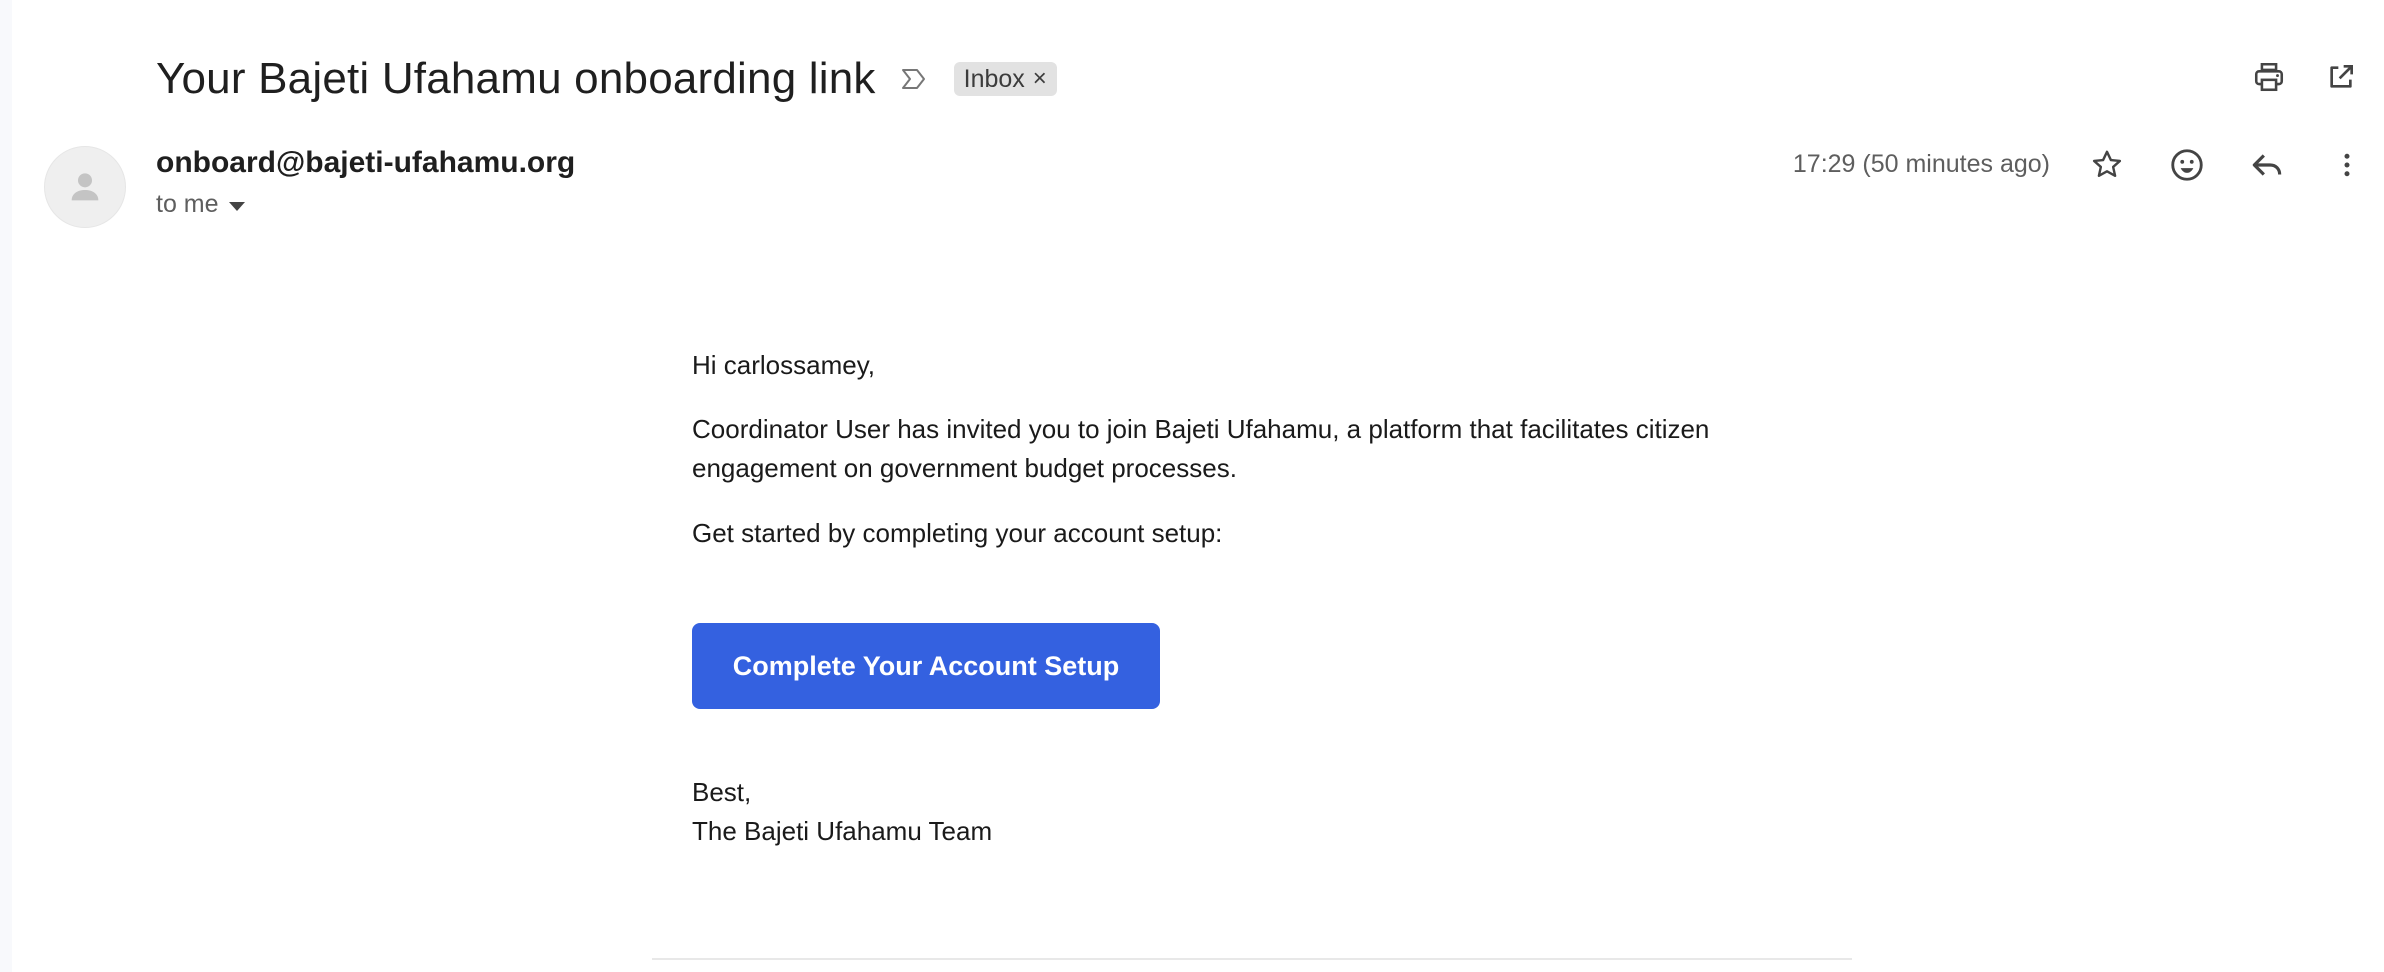 This screenshot has height=972, width=2384. Describe the element at coordinates (236, 206) in the screenshot. I see `chevron-down-icon` at that location.